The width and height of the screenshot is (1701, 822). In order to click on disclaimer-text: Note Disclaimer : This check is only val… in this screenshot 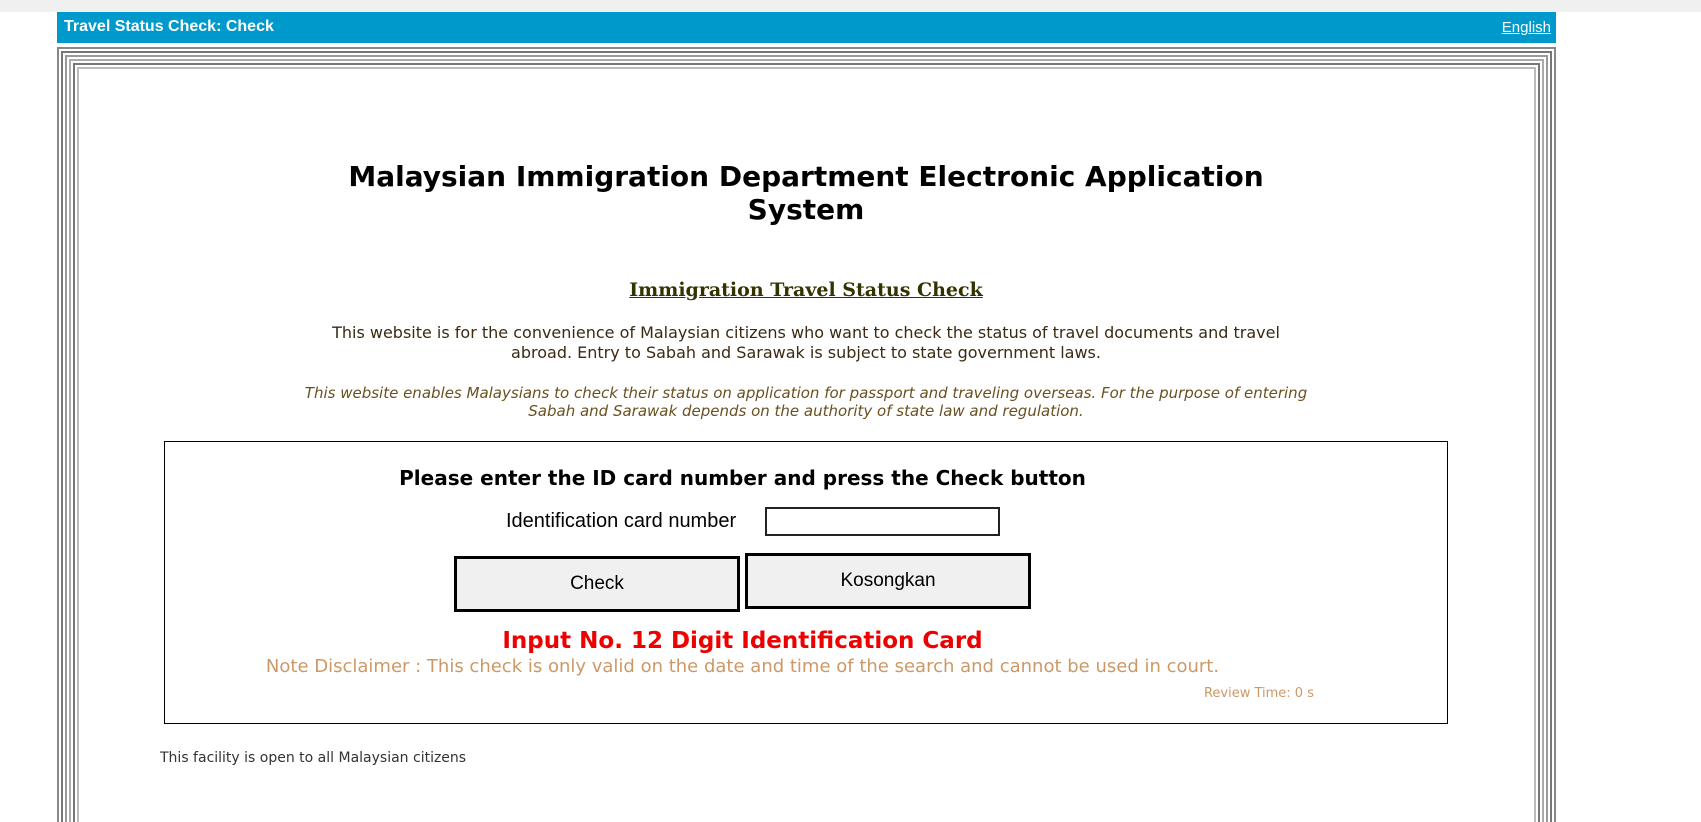, I will do `click(742, 666)`.